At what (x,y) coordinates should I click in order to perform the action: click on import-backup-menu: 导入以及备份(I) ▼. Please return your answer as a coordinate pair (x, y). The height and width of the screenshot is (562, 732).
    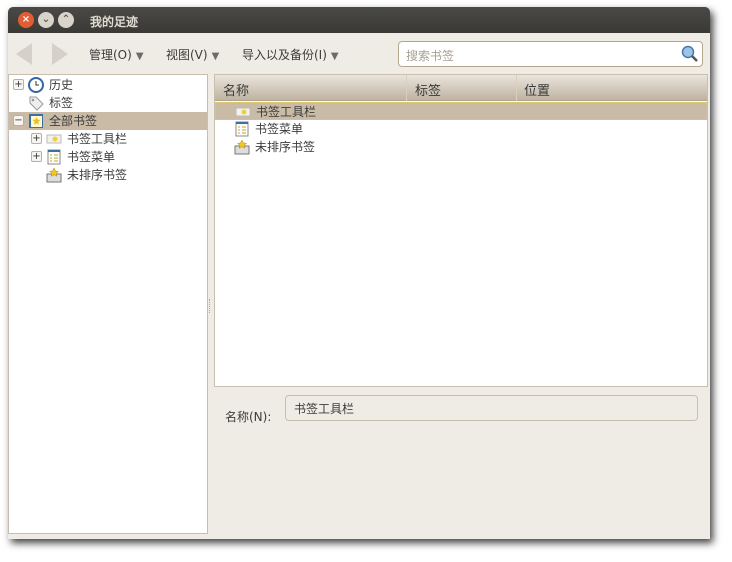
    Looking at the image, I should click on (290, 54).